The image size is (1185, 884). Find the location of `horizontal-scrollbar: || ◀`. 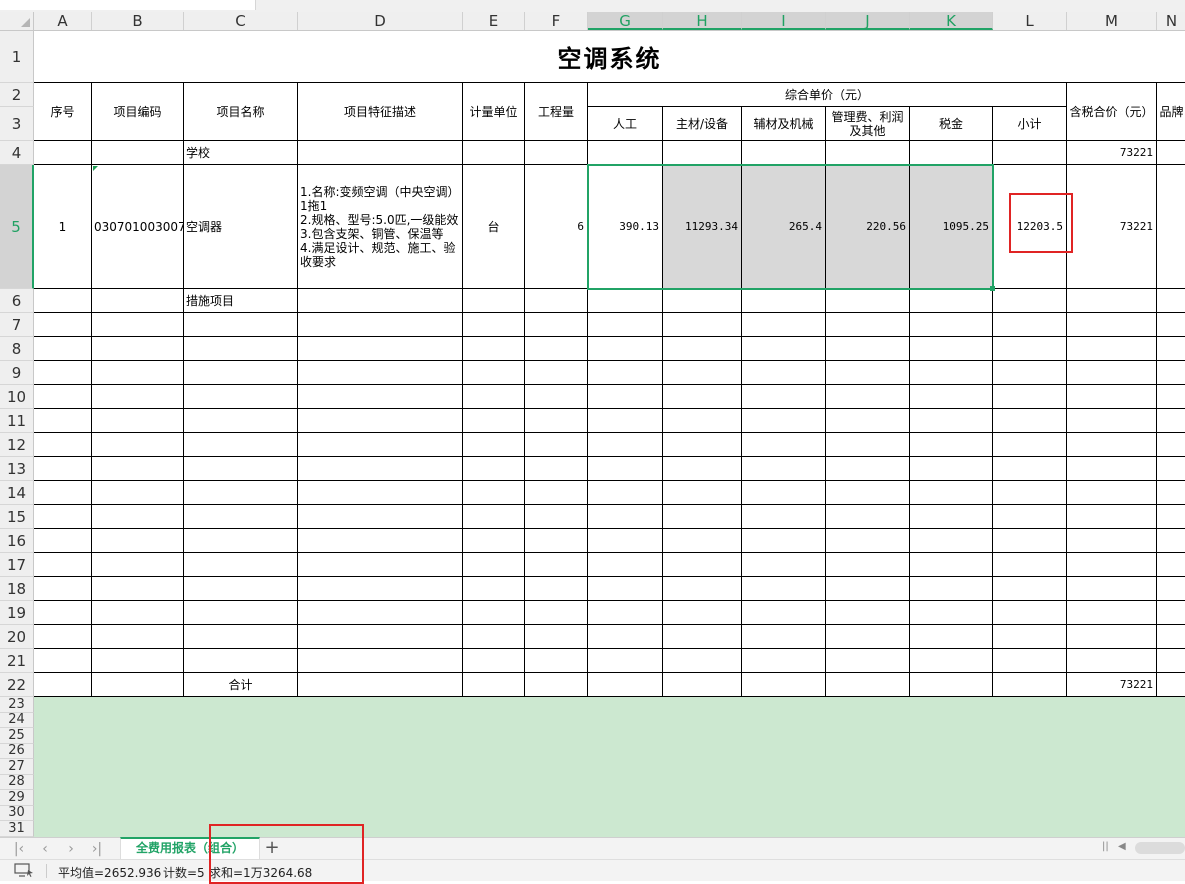

horizontal-scrollbar: || ◀ is located at coordinates (1142, 848).